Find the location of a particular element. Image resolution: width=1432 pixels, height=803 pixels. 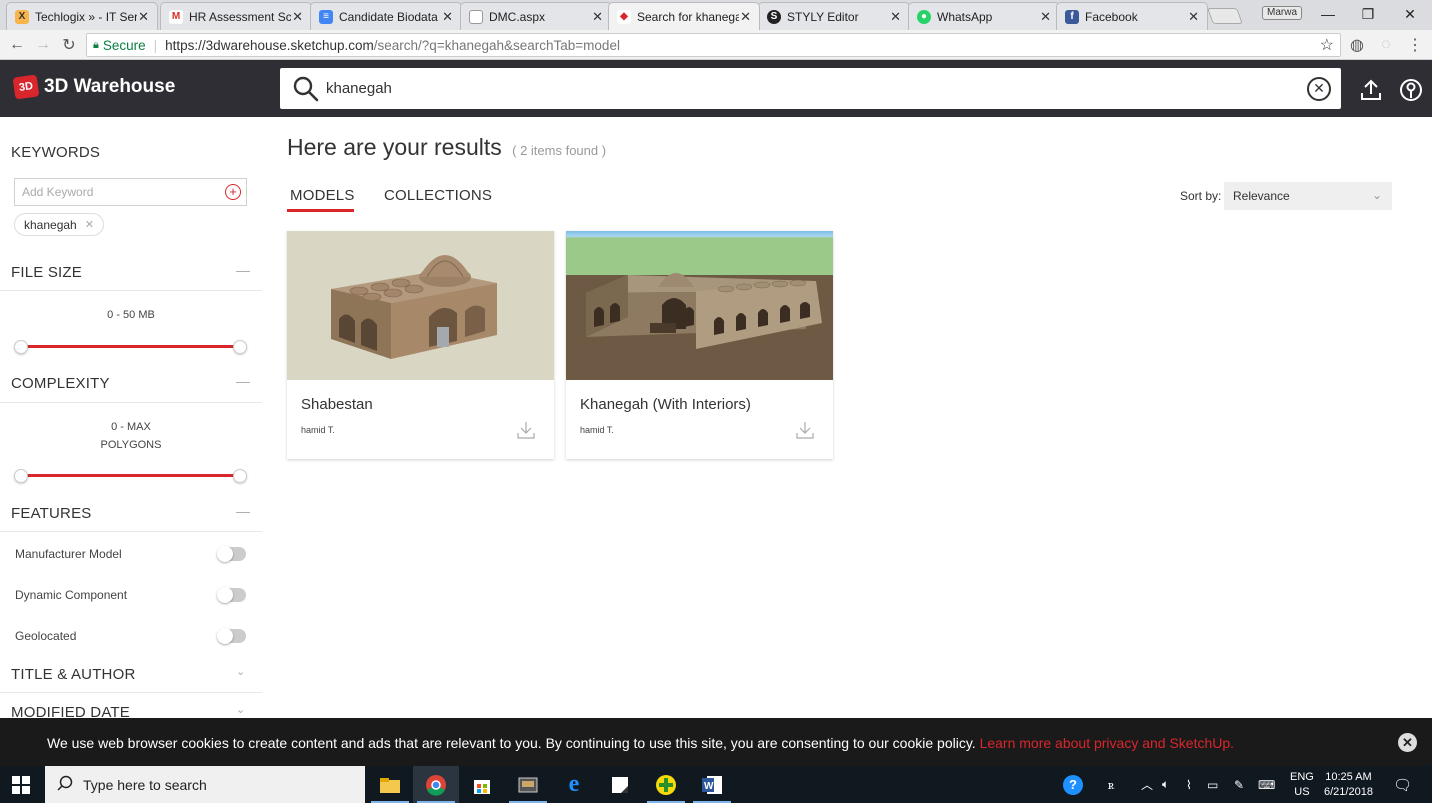

language-indicator: ENG US is located at coordinates (1302, 784).